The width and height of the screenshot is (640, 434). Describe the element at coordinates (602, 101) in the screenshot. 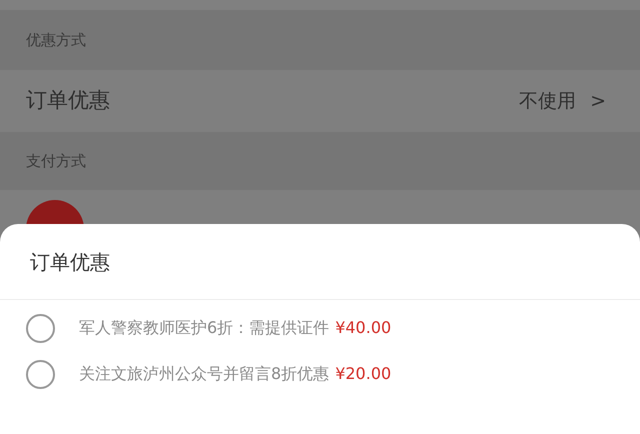

I see `chevron-icon: >` at that location.